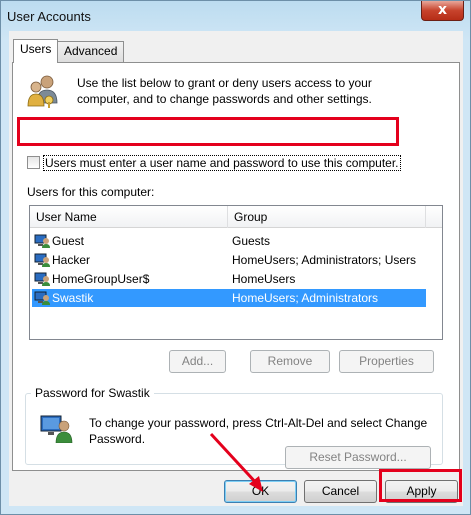  Describe the element at coordinates (442, 11) in the screenshot. I see `close-button: x` at that location.